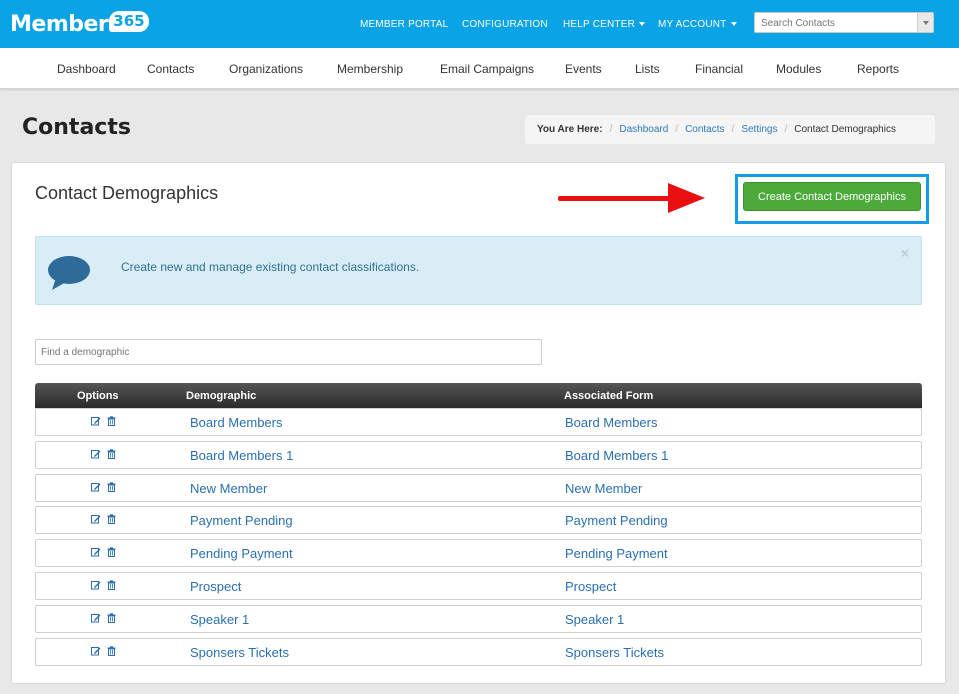  Describe the element at coordinates (643, 129) in the screenshot. I see `breadcrumb-dashboard: Dashboard` at that location.